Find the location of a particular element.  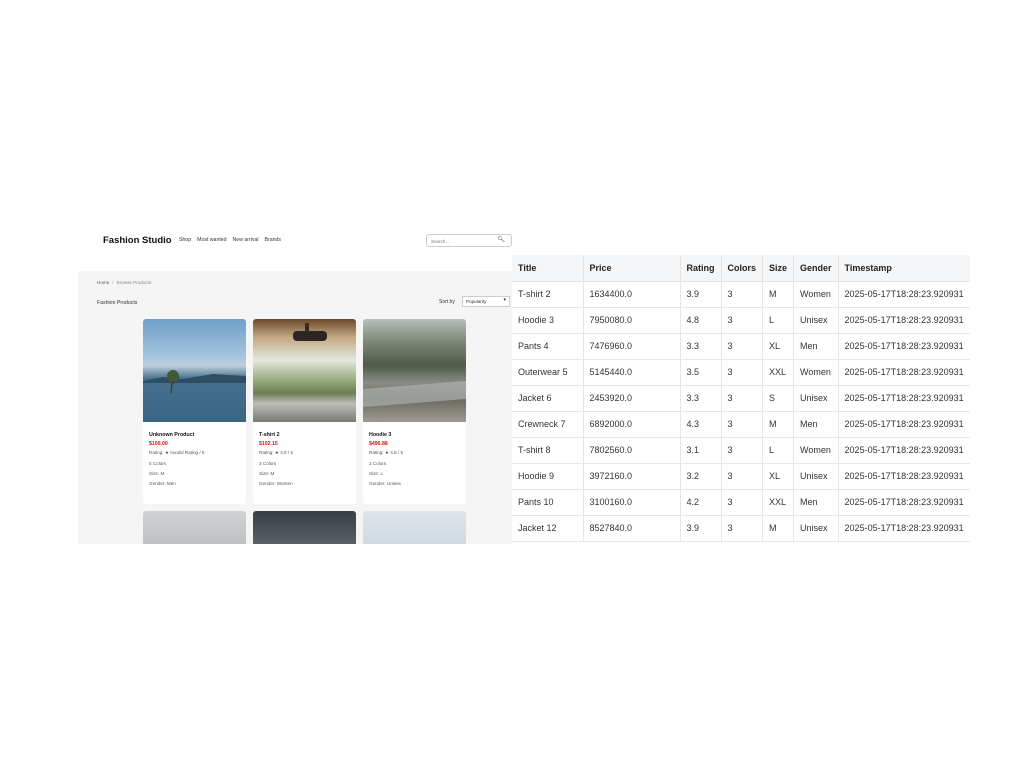

column-header-colors: Colors is located at coordinates (742, 268).